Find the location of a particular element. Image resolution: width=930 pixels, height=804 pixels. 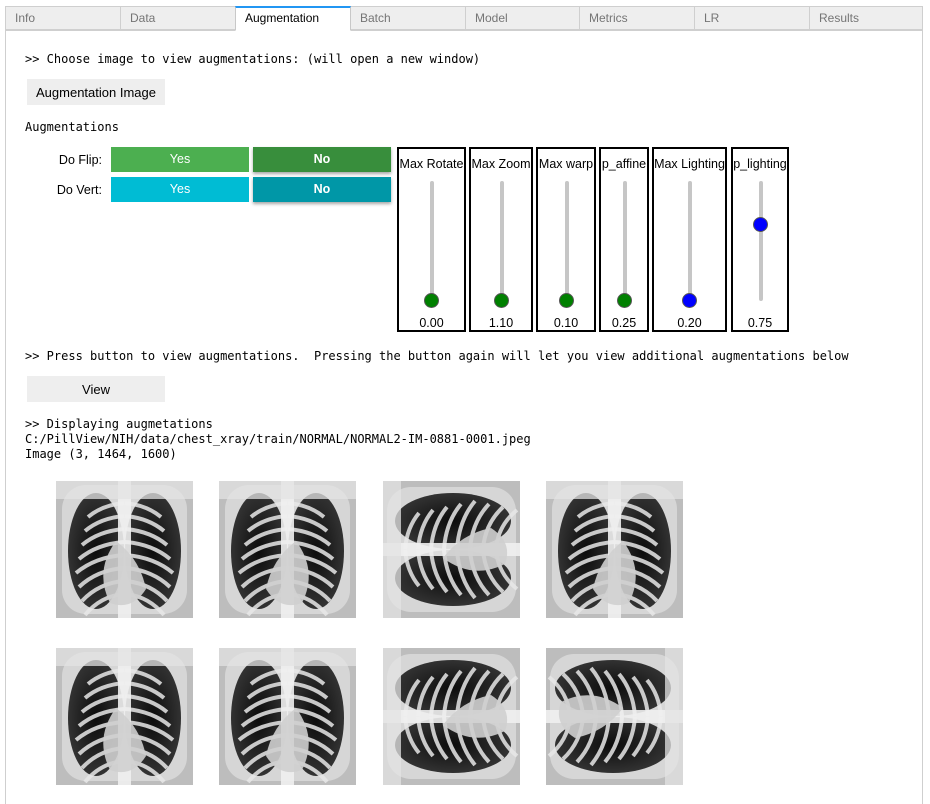

tab-data: Data is located at coordinates (178, 18).